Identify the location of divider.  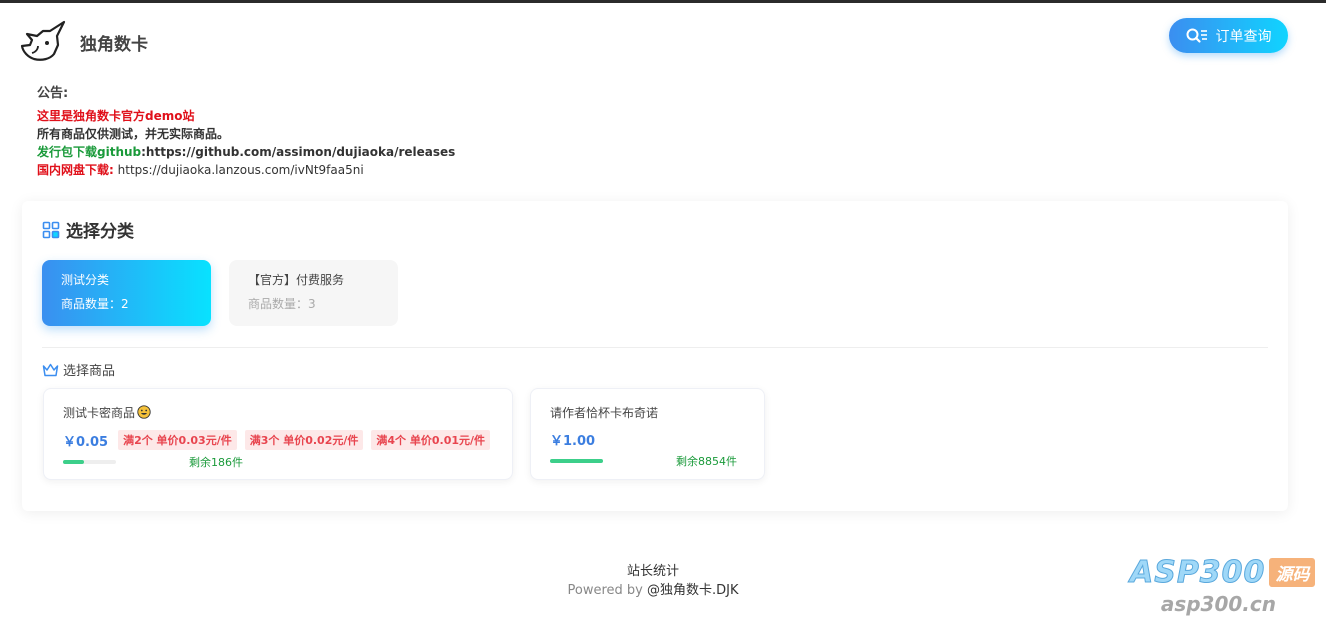
(655, 347).